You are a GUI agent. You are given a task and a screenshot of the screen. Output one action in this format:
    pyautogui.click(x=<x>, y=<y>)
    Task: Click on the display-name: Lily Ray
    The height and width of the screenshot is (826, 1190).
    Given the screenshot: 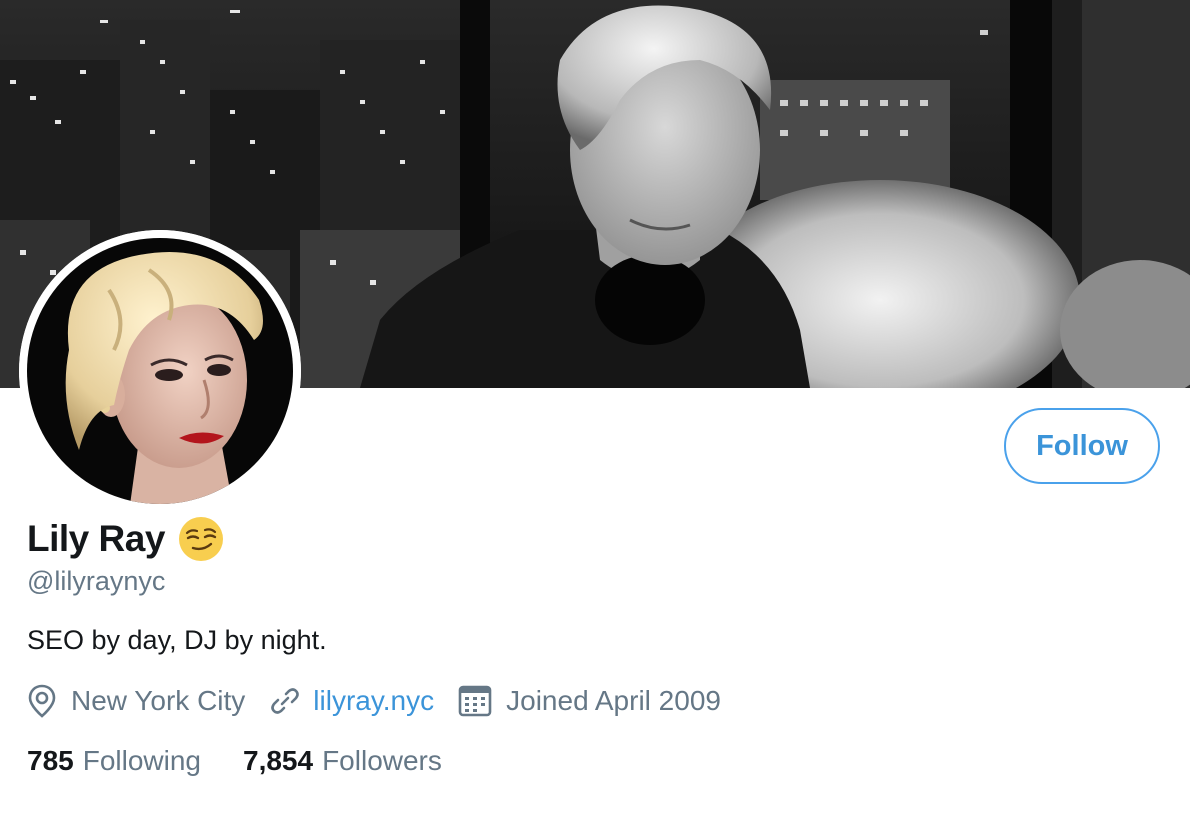 What is the action you would take?
    pyautogui.click(x=96, y=538)
    